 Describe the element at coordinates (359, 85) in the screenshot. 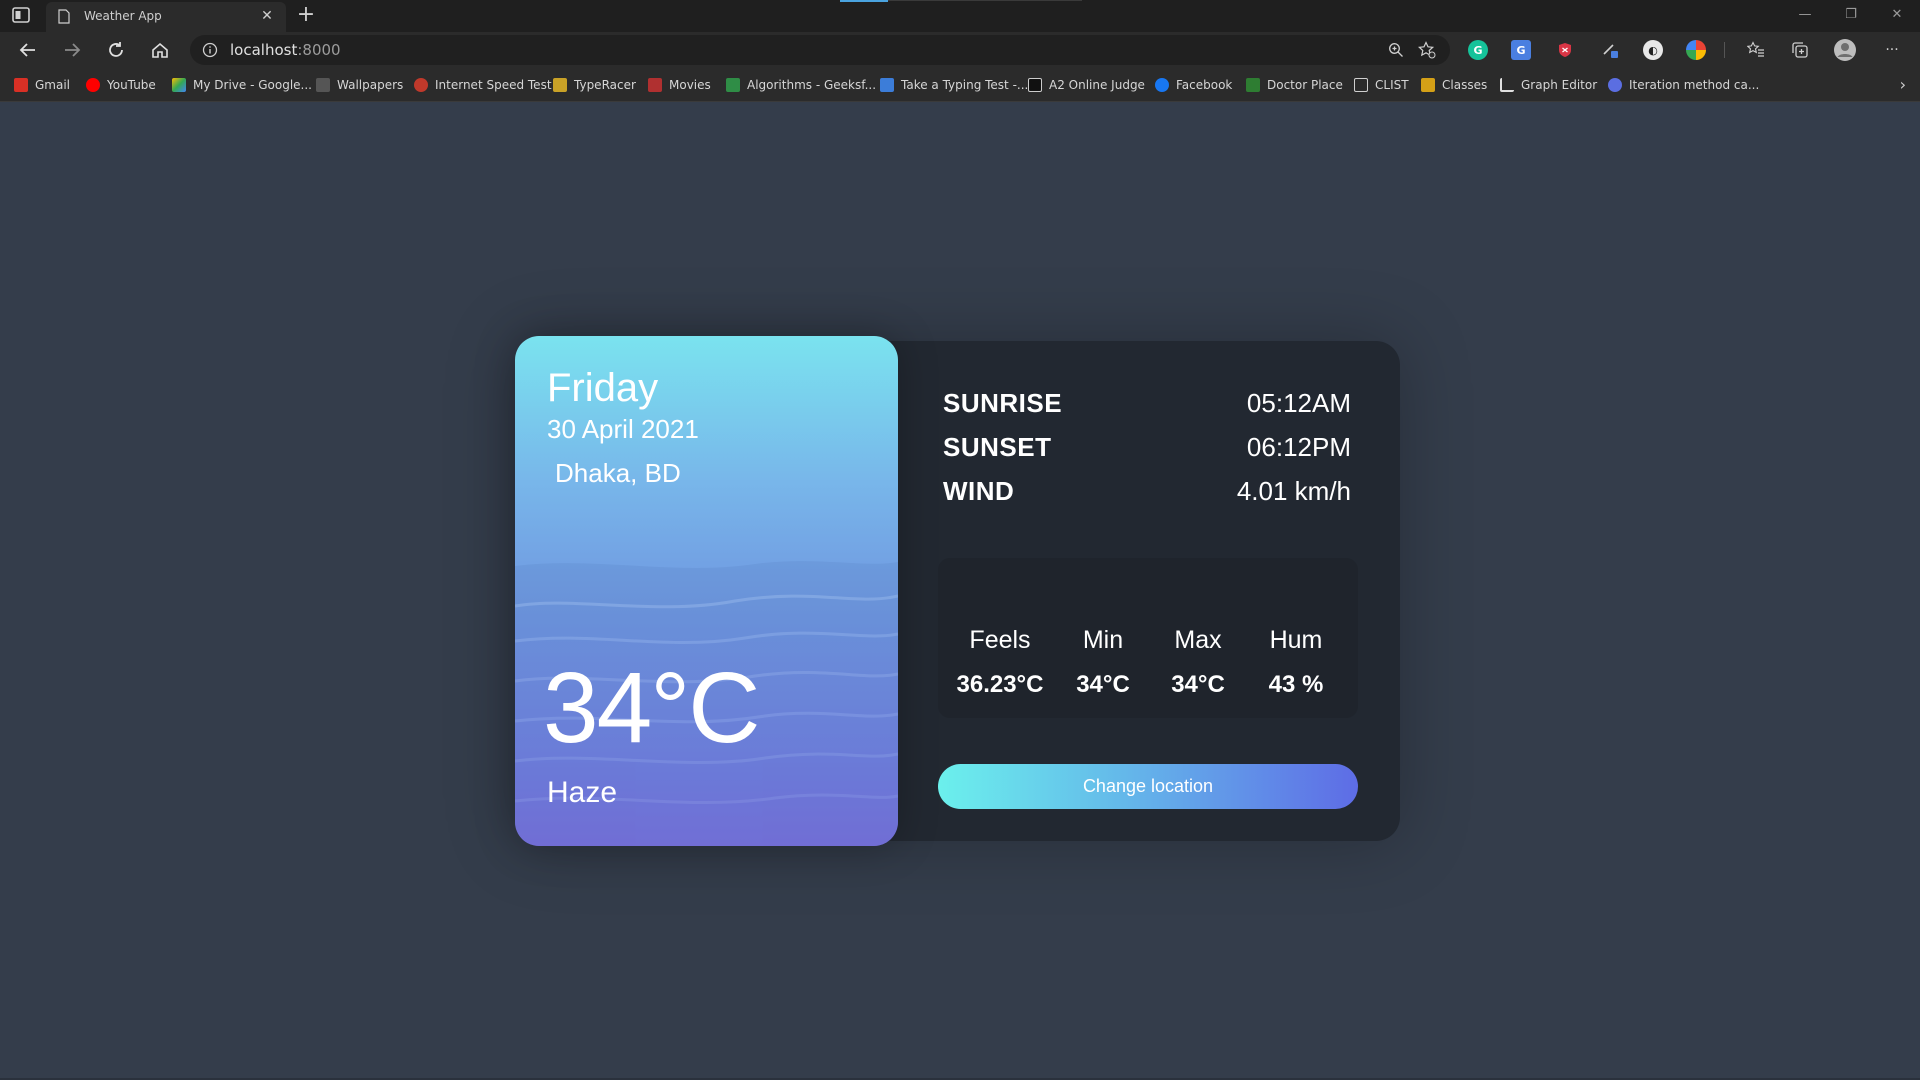

I see `bookmark-item: Wallpapers` at that location.